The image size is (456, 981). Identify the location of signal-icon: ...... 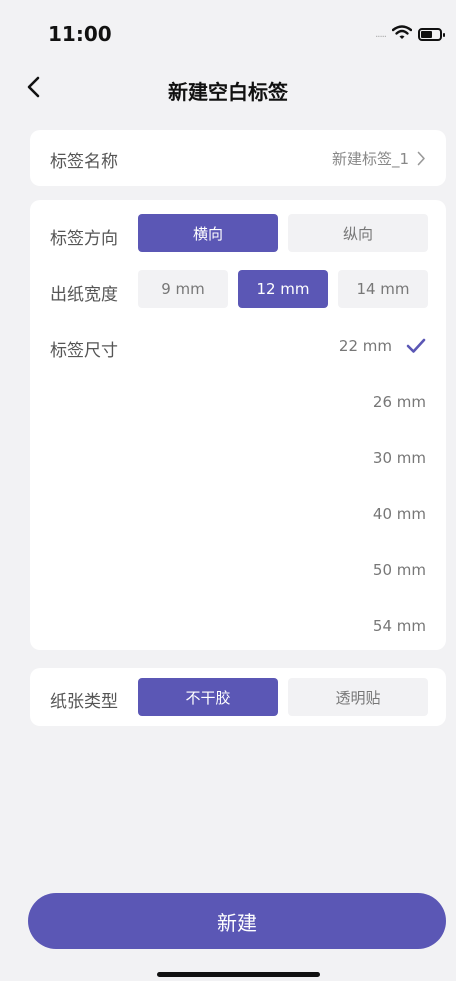
(381, 34).